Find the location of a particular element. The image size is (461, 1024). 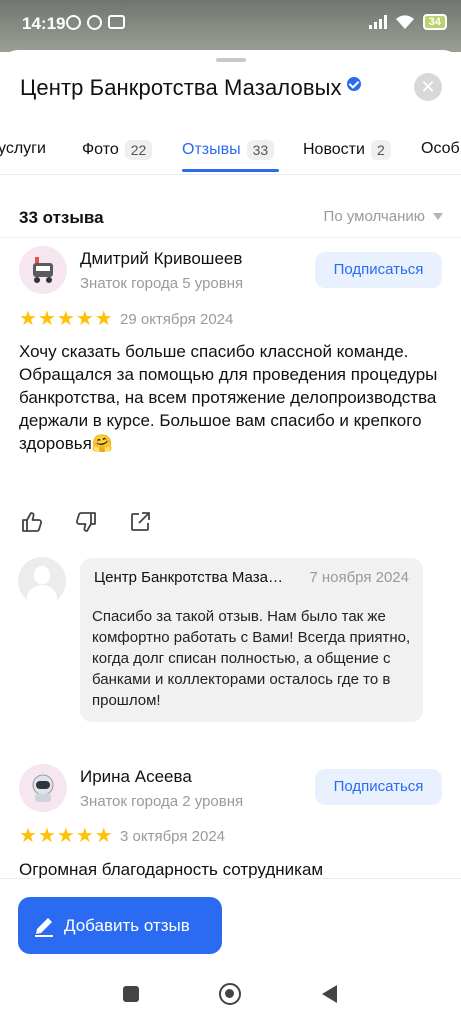

page-title: Центр Банкротства Мазаловых is located at coordinates (190, 88).